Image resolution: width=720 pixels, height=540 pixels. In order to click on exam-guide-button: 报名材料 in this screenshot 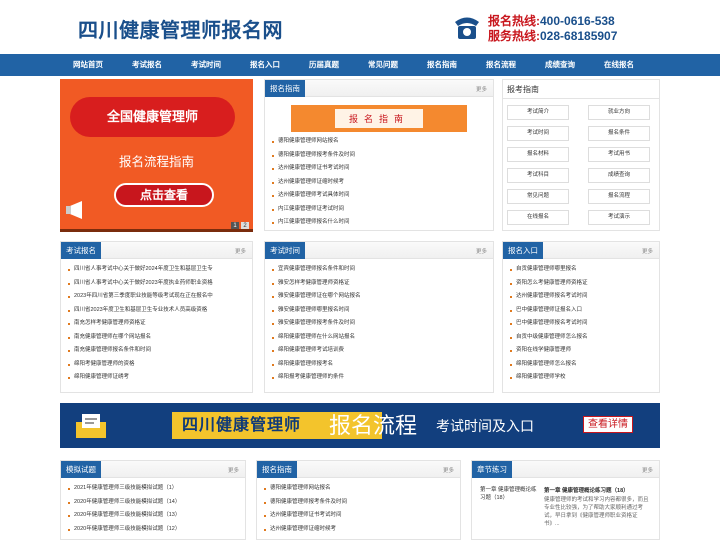, I will do `click(538, 154)`.